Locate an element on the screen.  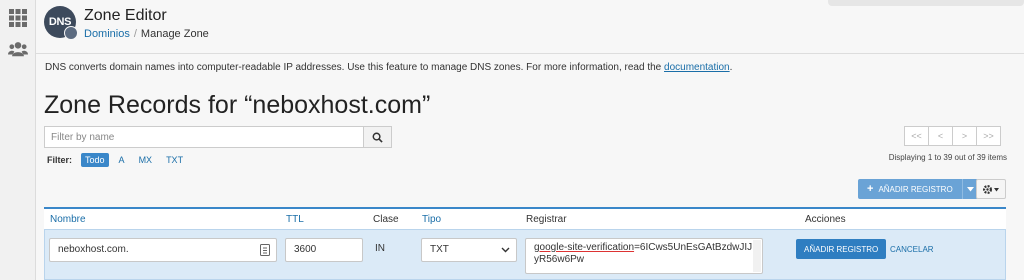
record-name-input: neboxhost.com. is located at coordinates (163, 250).